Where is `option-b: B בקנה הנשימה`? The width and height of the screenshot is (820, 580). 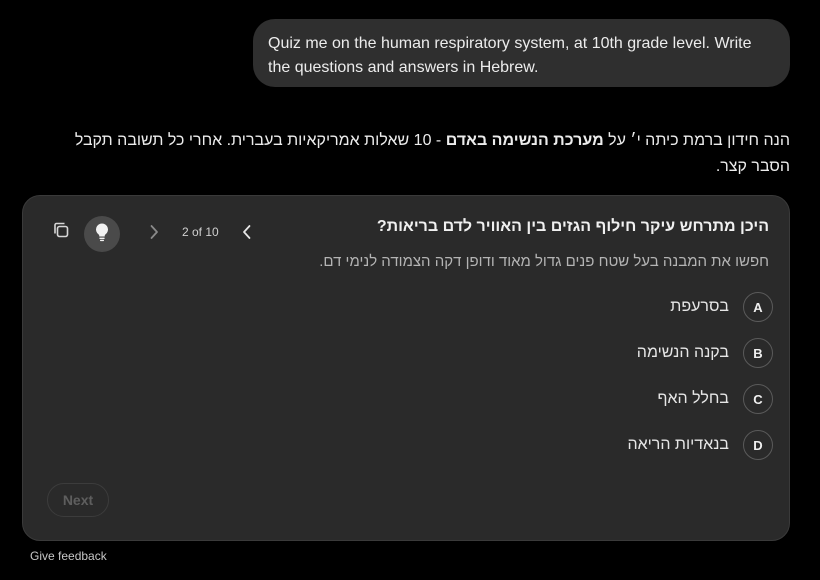
option-b: B בקנה הנשימה is located at coordinates (705, 353).